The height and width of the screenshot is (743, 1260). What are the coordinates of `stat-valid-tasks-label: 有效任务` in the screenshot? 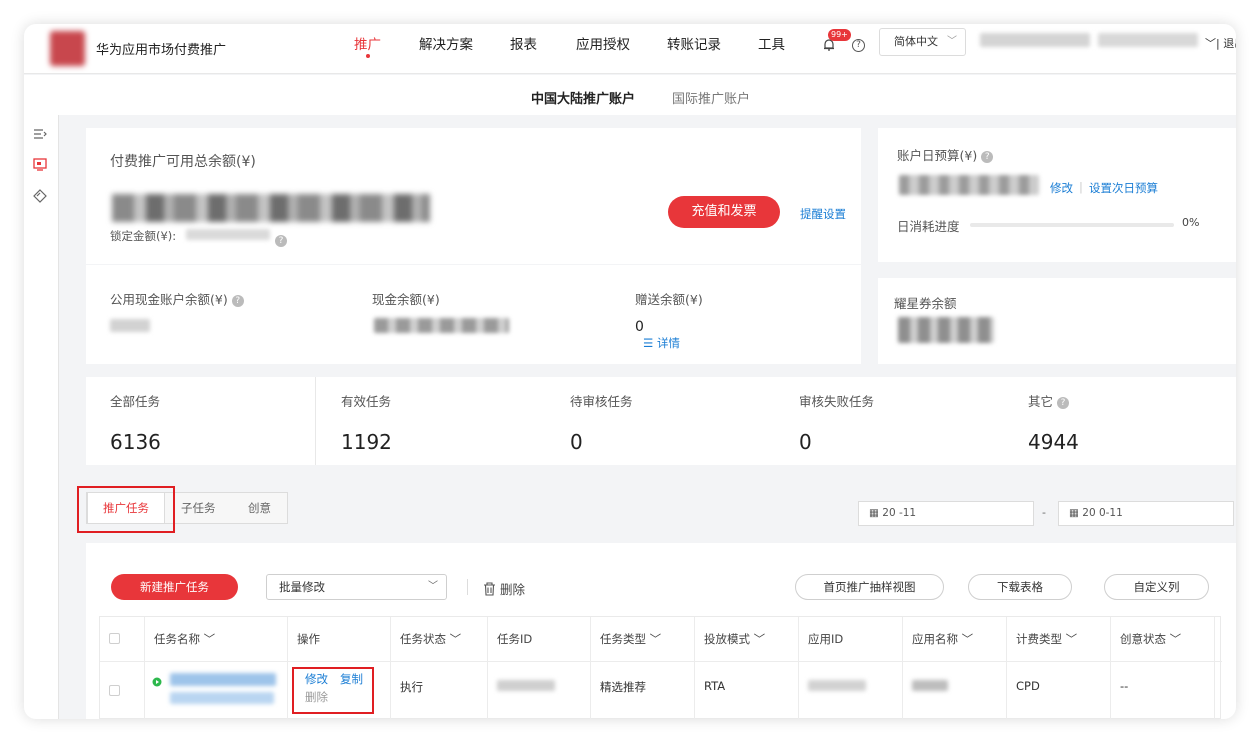 It's located at (366, 401).